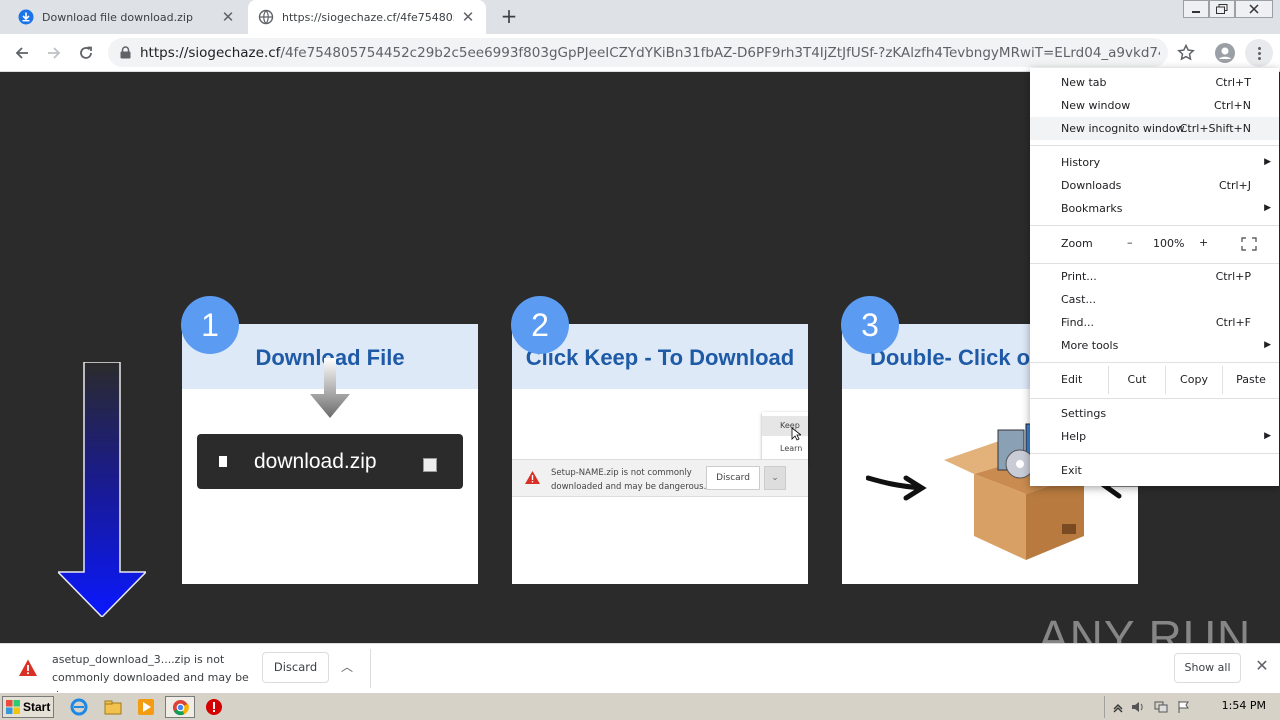 Image resolution: width=1280 pixels, height=720 pixels. Describe the element at coordinates (1154, 436) in the screenshot. I see `menu-item-help: Help ▶` at that location.